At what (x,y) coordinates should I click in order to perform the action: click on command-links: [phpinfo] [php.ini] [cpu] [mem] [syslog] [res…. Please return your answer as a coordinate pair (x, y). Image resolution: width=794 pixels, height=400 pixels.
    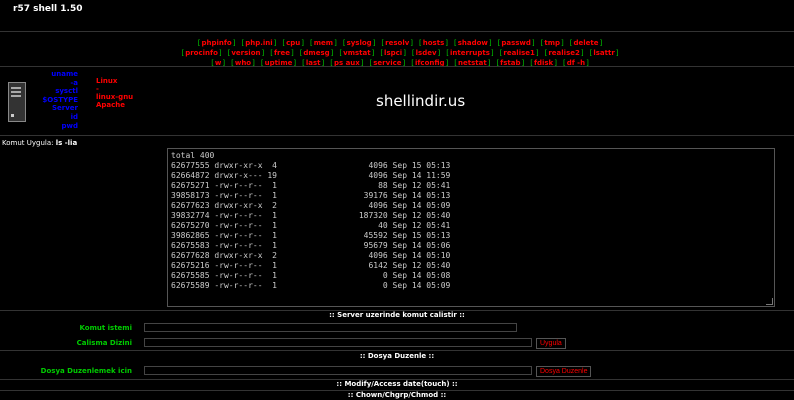
    Looking at the image, I should click on (400, 53).